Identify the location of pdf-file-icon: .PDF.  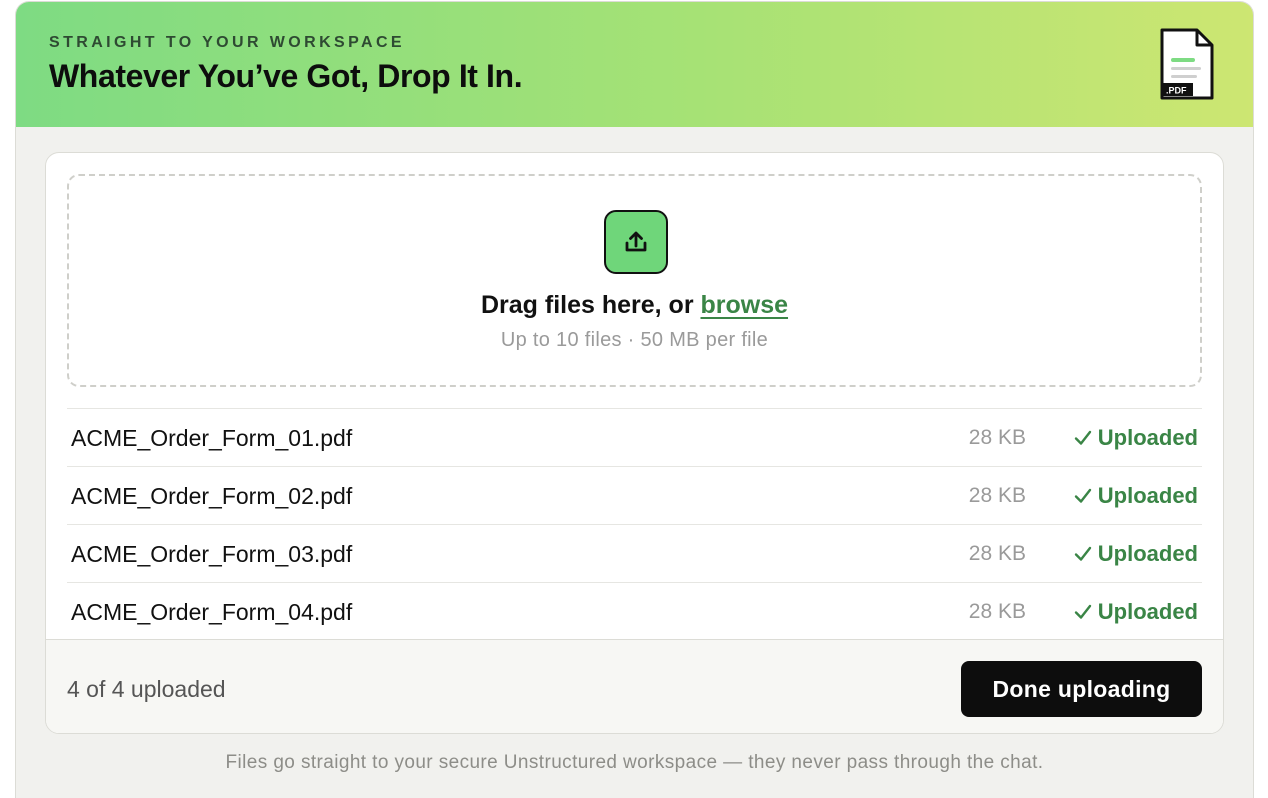
(1187, 64).